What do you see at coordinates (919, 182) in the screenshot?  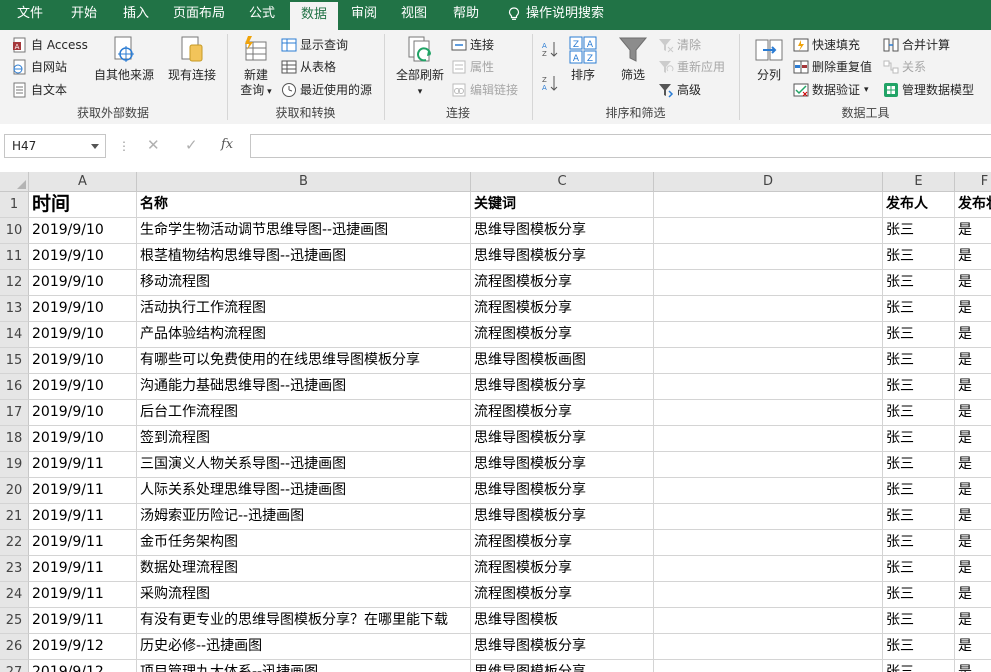 I see `column-header-e: E` at bounding box center [919, 182].